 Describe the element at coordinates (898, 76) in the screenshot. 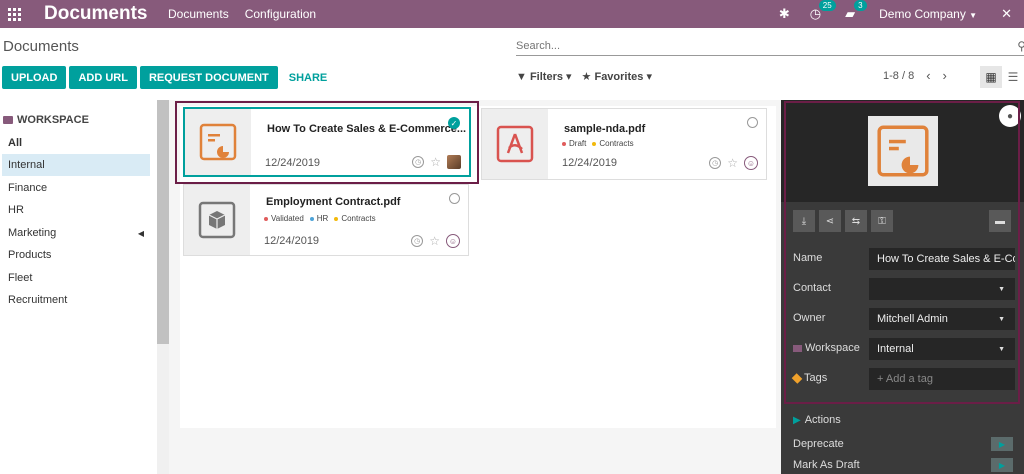

I see `pager-value: 1-8 / 8` at that location.